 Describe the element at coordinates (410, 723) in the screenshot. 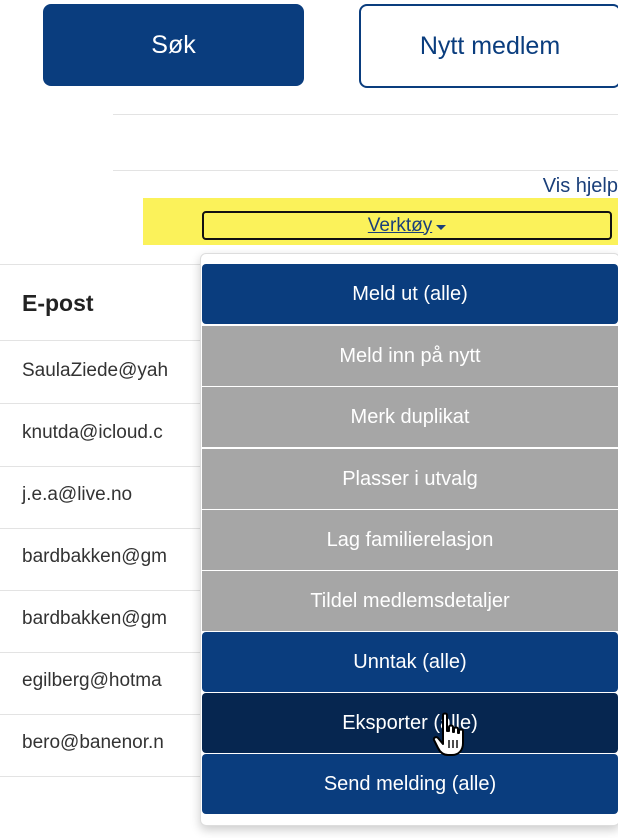

I see `menu-item-export-all: Eksporter (alle)` at that location.